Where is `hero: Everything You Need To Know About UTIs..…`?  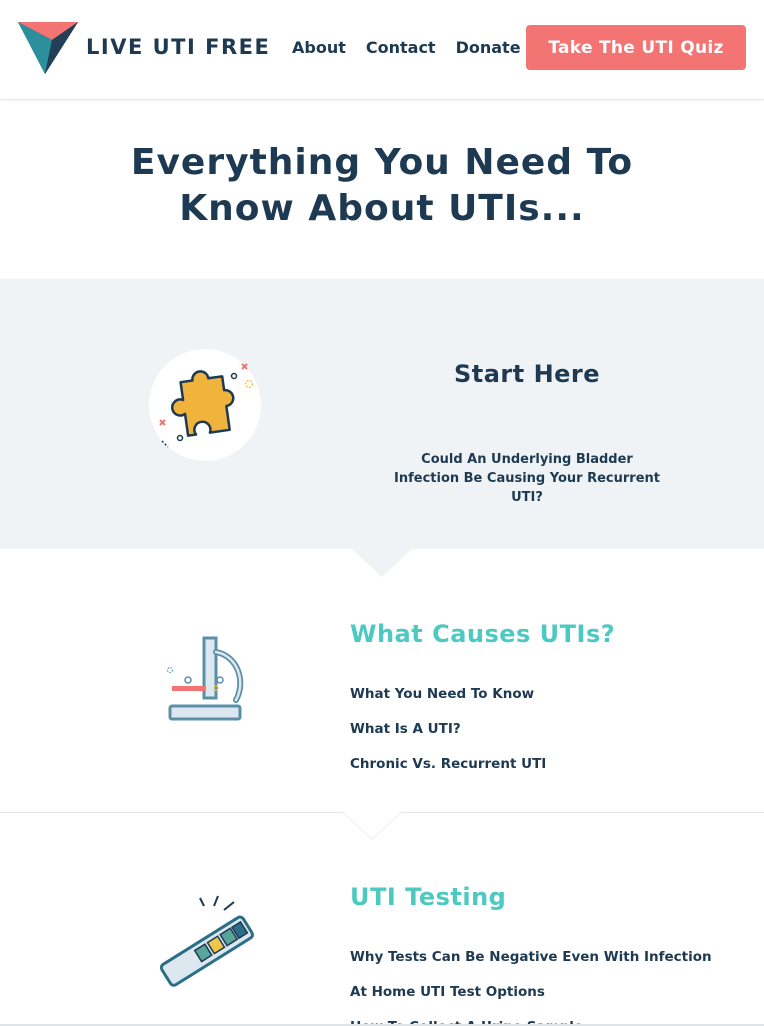 hero: Everything You Need To Know About UTIs..… is located at coordinates (382, 186).